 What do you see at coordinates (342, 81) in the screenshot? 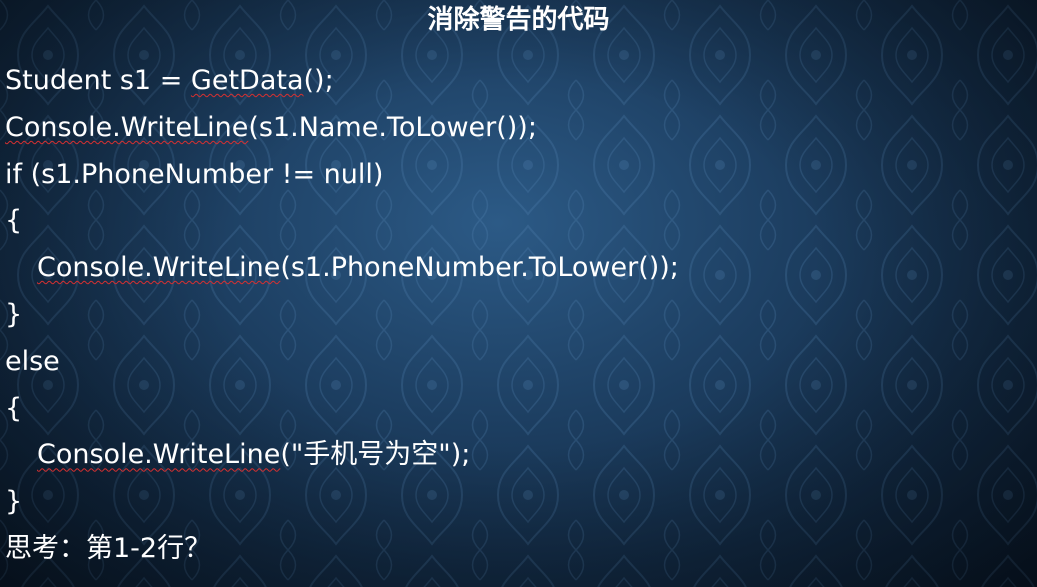
I see `code-line: Student s1 = GetData();` at bounding box center [342, 81].